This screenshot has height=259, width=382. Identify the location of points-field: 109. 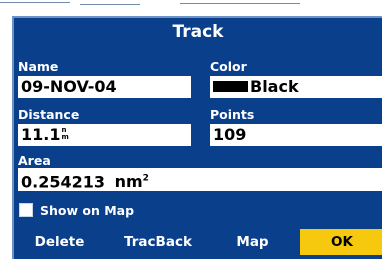
(296, 135).